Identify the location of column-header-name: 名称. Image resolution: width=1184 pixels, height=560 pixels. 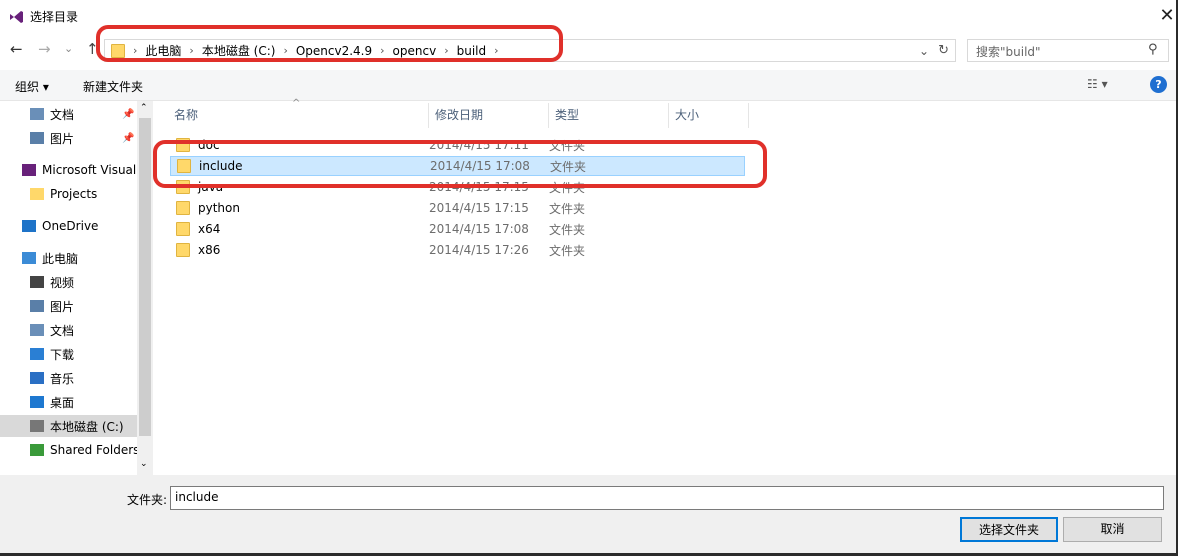
(298, 115).